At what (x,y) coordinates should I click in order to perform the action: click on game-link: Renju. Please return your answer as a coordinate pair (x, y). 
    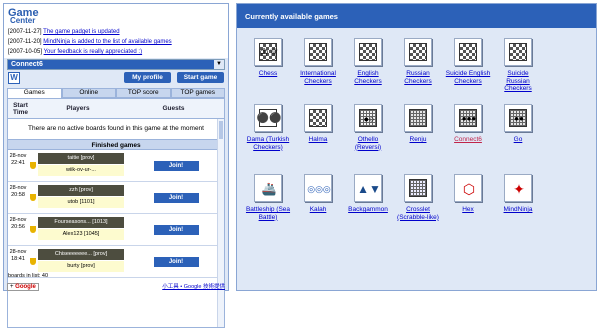
    Looking at the image, I should click on (418, 140).